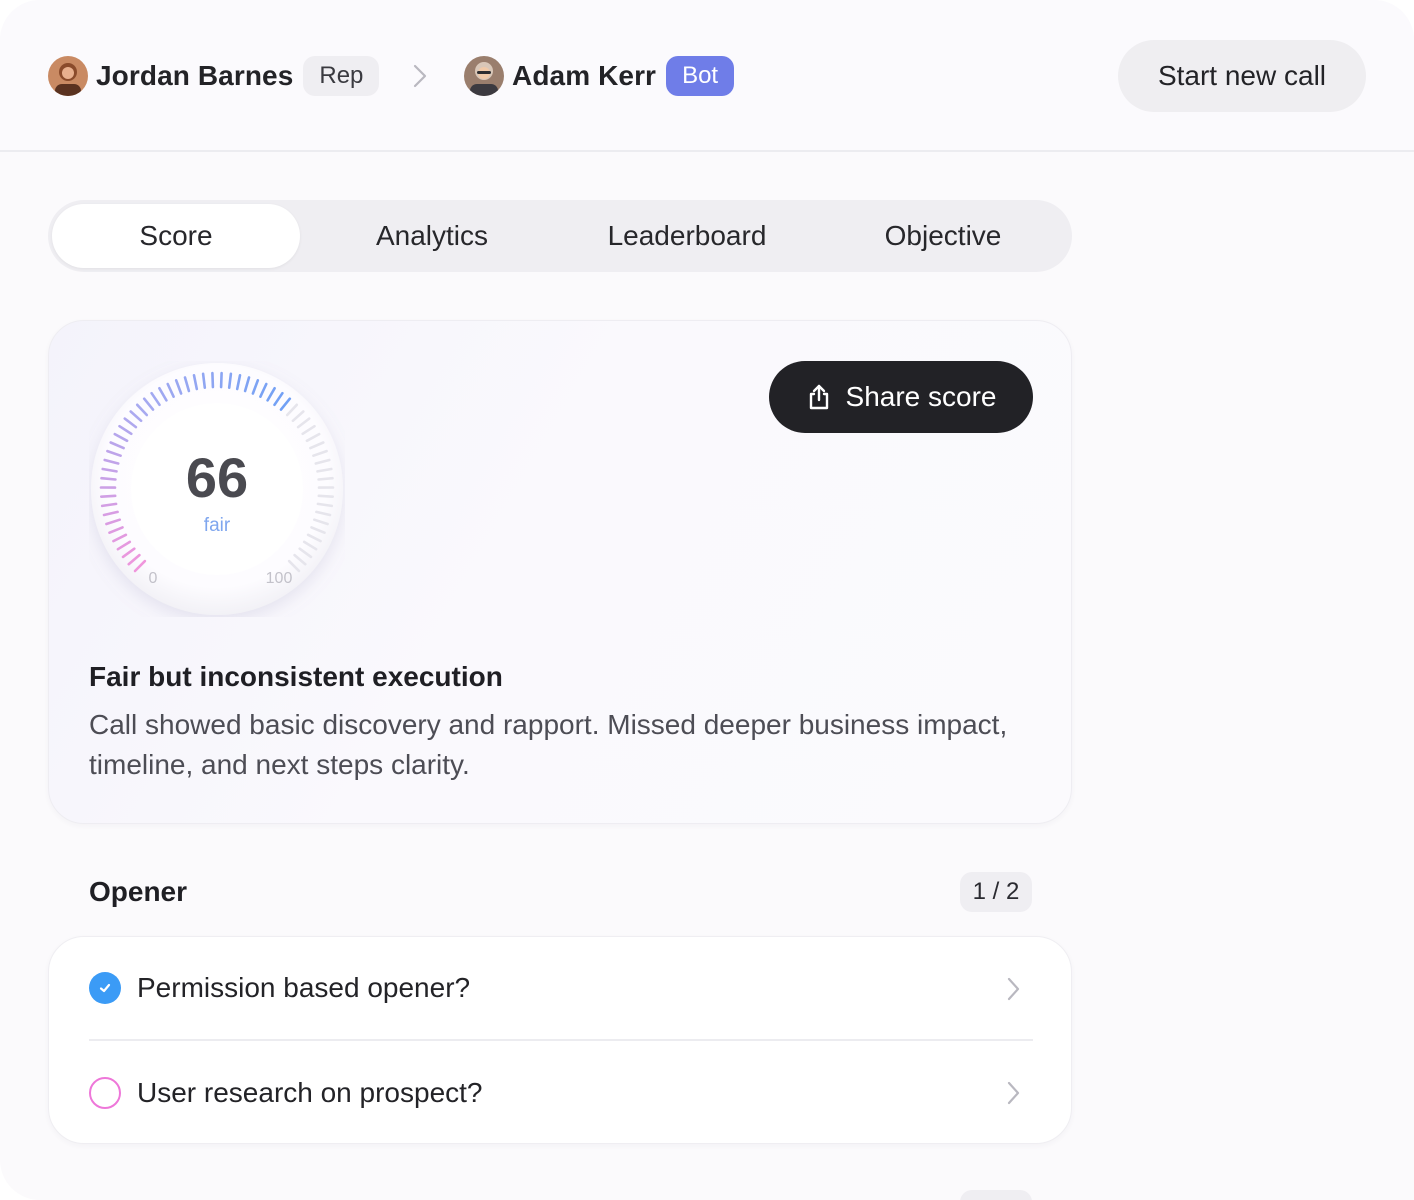  I want to click on scale-min-label: 0, so click(153, 578).